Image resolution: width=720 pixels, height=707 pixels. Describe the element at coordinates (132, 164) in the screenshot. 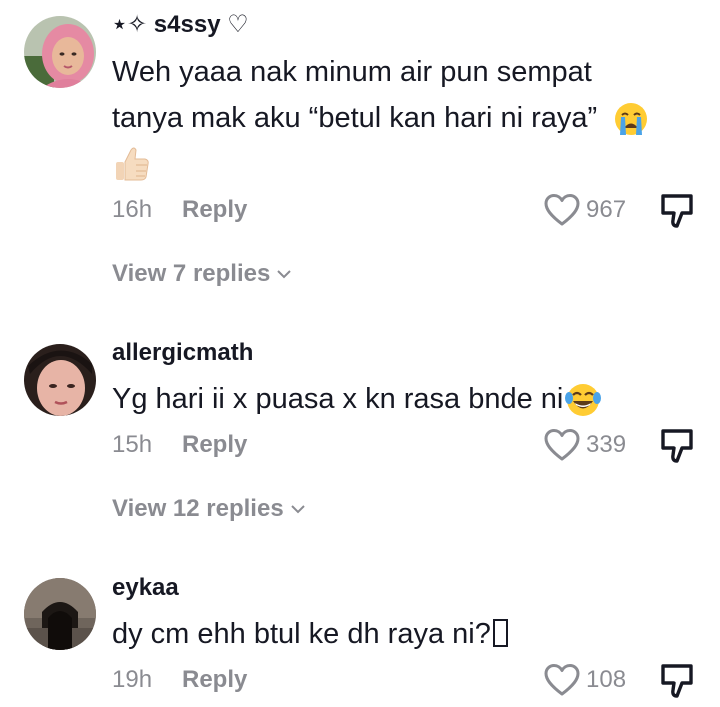

I see `thumbs-up-icon` at that location.